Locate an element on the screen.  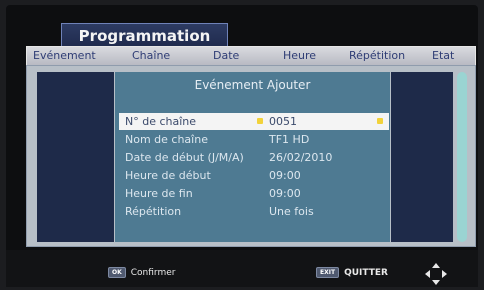
col-repetition: Répétition is located at coordinates (377, 55).